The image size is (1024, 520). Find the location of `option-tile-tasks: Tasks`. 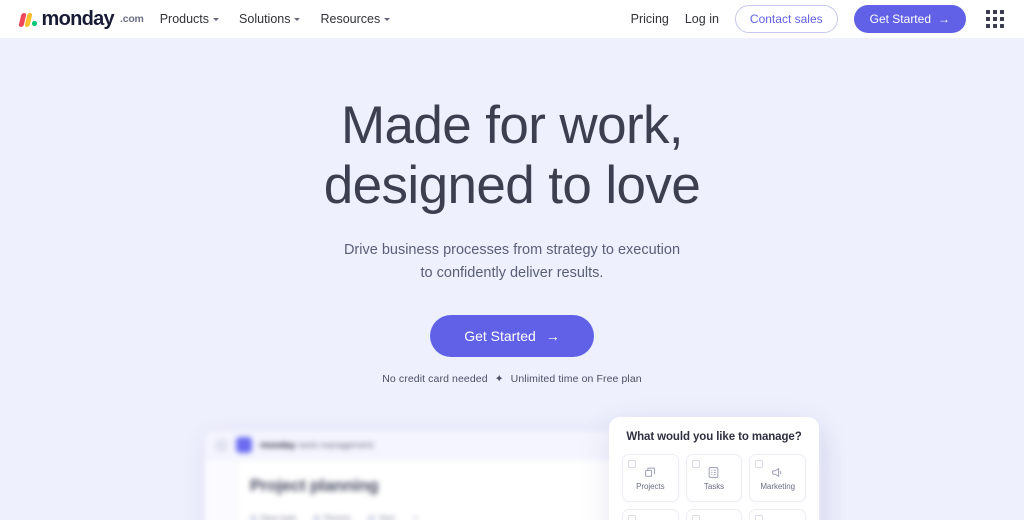

option-tile-tasks: Tasks is located at coordinates (714, 478).